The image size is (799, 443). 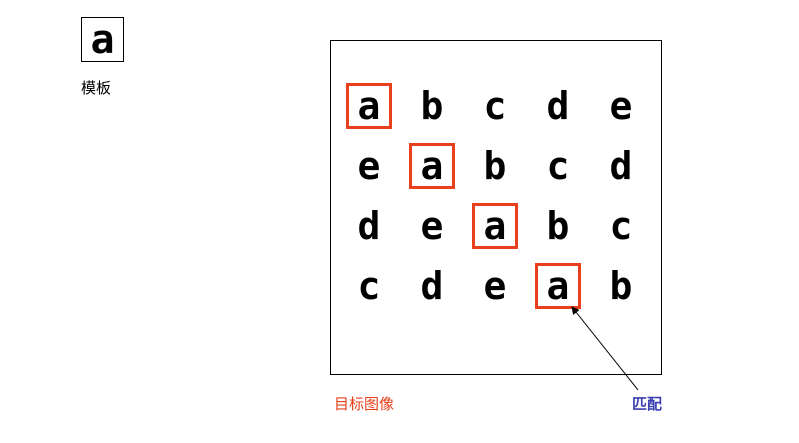 I want to click on template-image: a, so click(x=102, y=39).